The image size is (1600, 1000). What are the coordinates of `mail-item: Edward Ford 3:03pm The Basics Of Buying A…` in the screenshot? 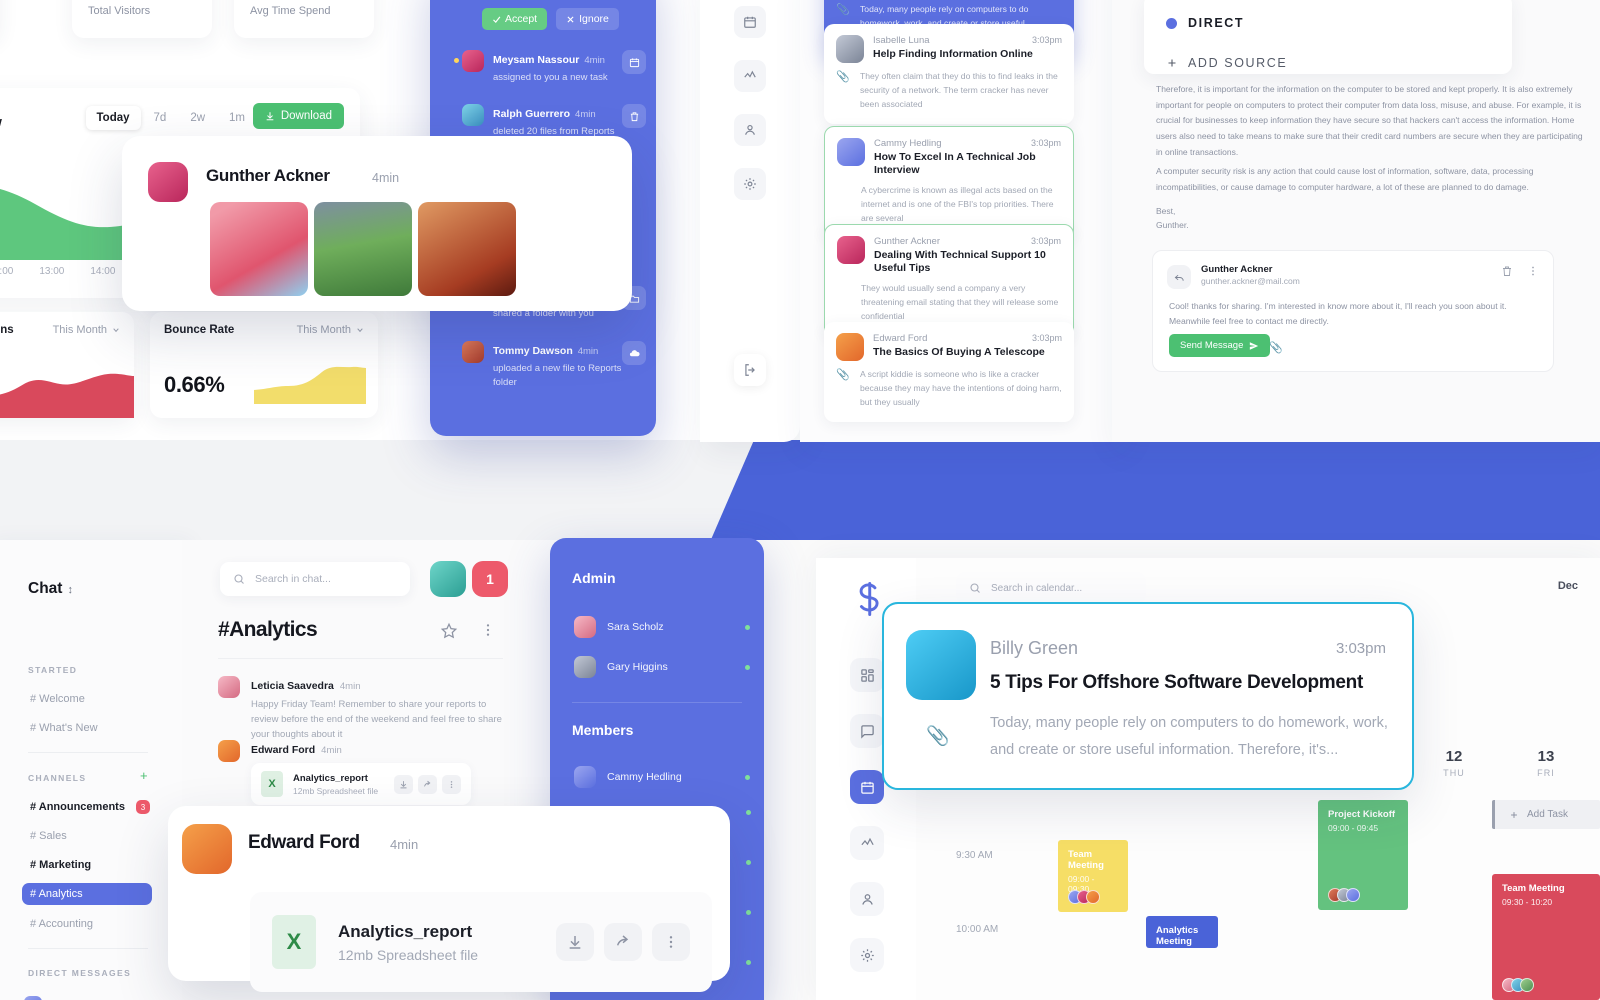 It's located at (949, 372).